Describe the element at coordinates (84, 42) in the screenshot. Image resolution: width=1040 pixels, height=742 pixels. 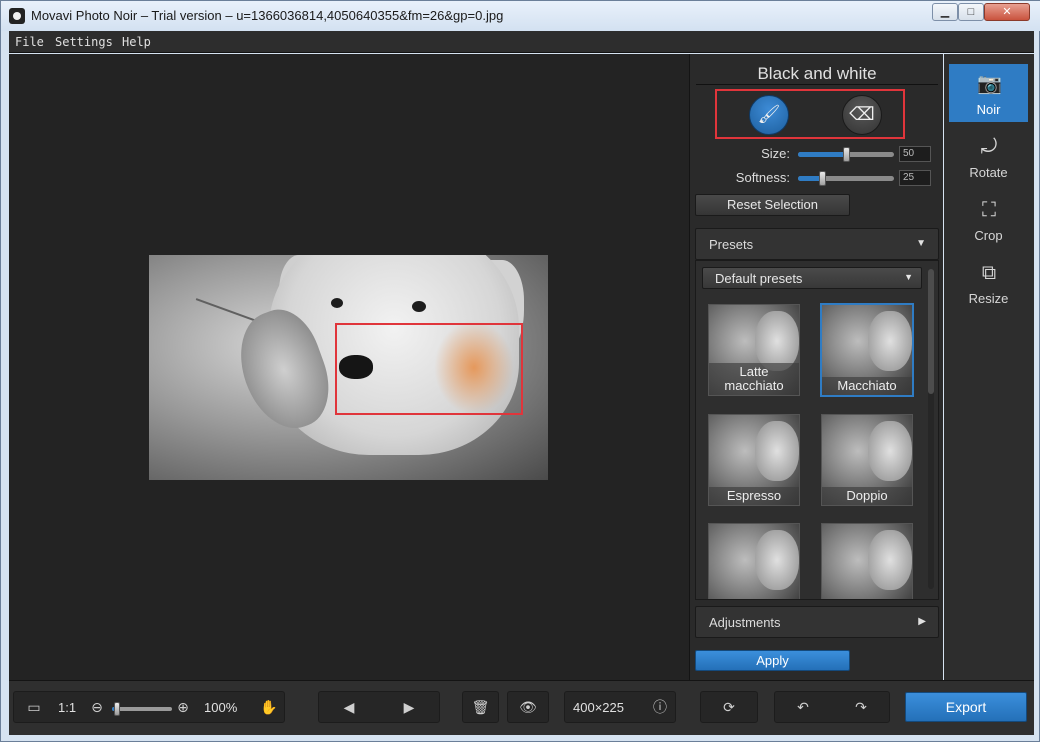
I see `menu-settings: Settings` at that location.